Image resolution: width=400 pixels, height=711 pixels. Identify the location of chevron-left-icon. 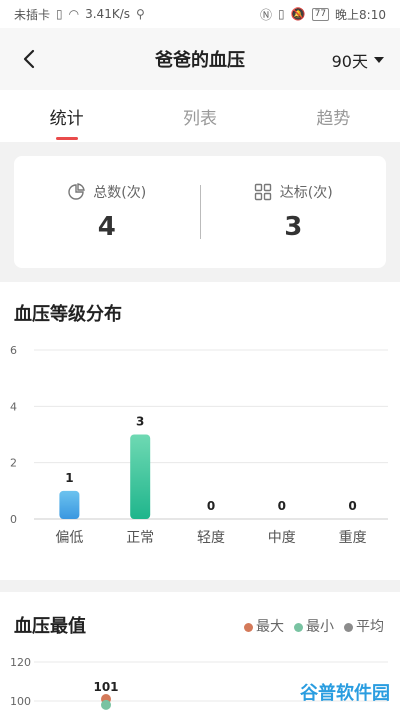
(29, 59).